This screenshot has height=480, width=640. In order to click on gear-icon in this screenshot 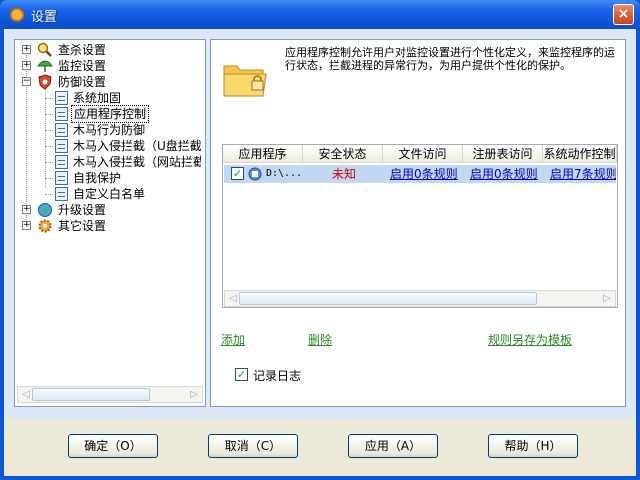, I will do `click(45, 226)`.